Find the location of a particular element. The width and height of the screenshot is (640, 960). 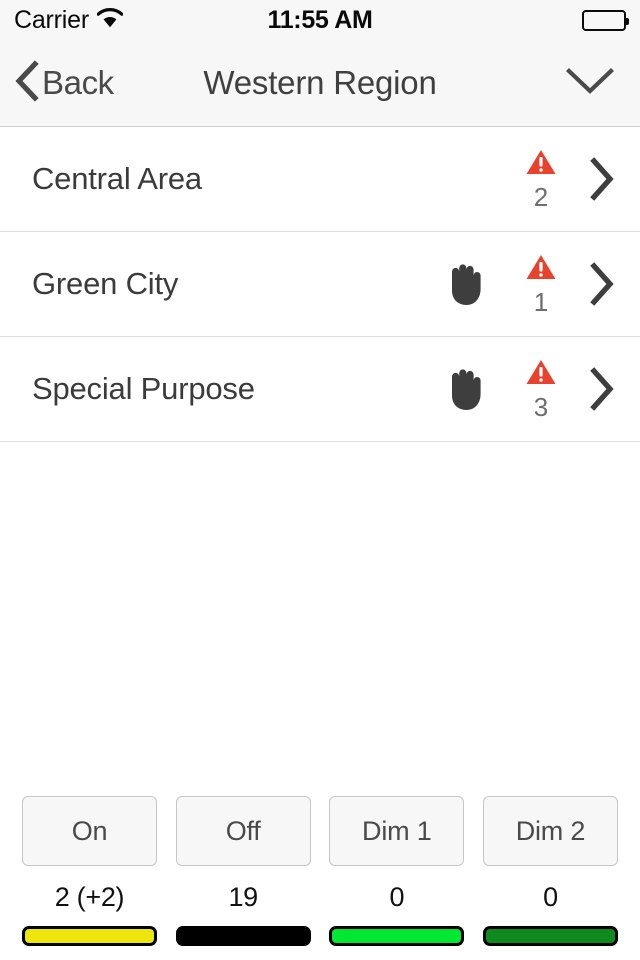

status-bar-left: Carrier is located at coordinates (69, 20).